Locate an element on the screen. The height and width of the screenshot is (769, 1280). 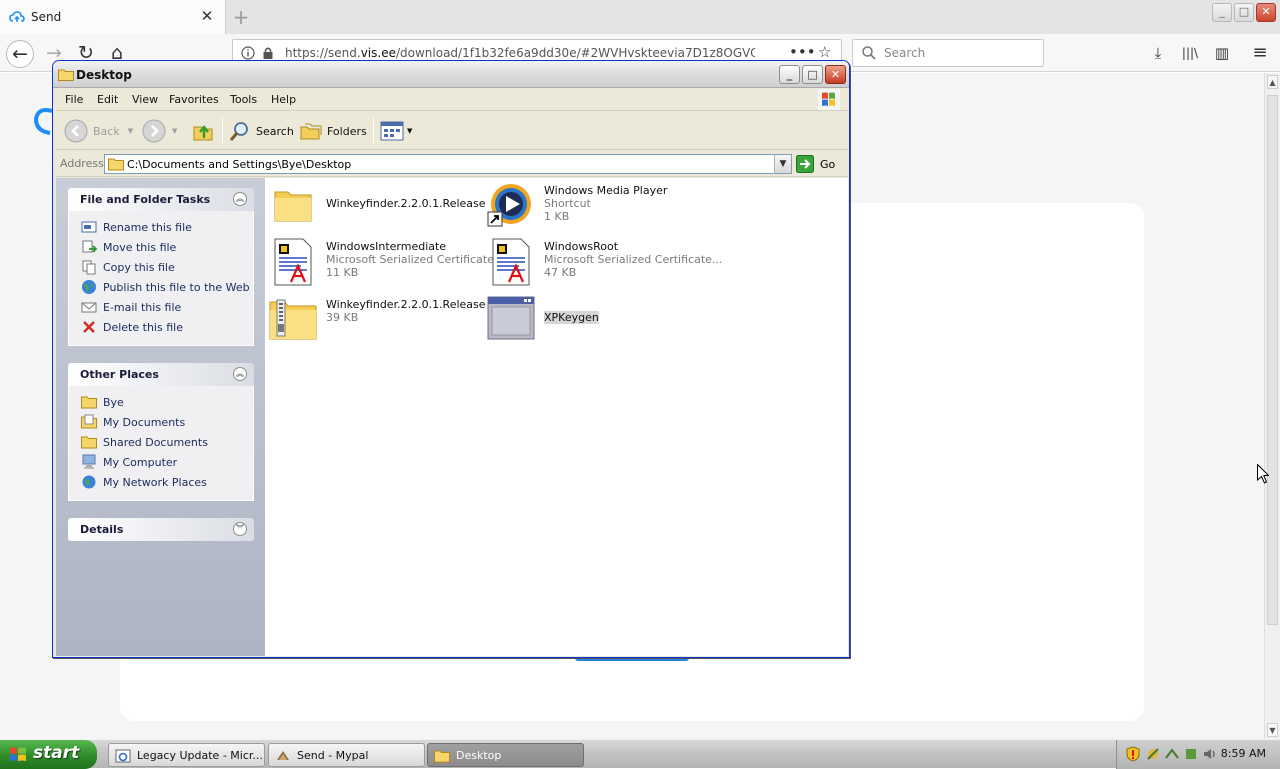
taskbar-item-send-mypal: Send - Mypal is located at coordinates (346, 755).